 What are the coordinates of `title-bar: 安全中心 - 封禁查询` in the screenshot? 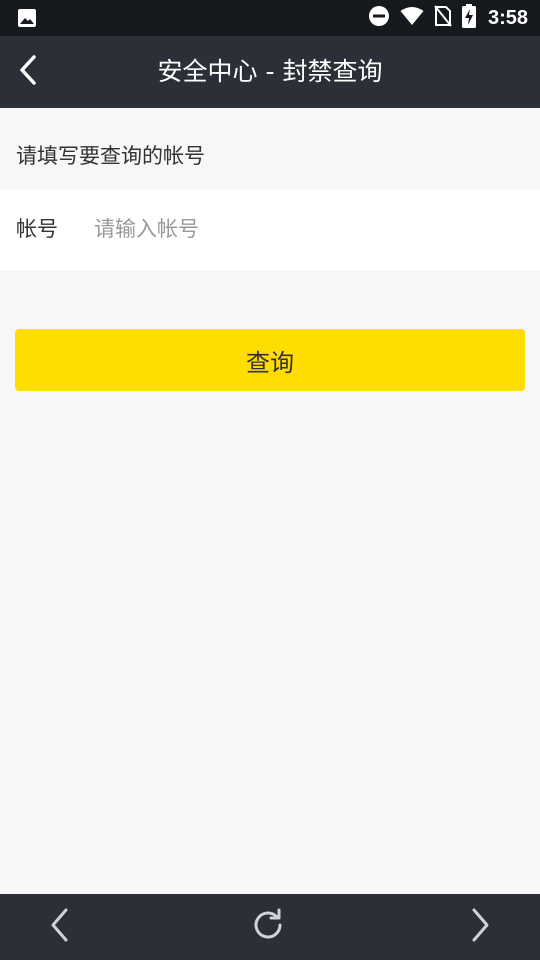 It's located at (270, 72).